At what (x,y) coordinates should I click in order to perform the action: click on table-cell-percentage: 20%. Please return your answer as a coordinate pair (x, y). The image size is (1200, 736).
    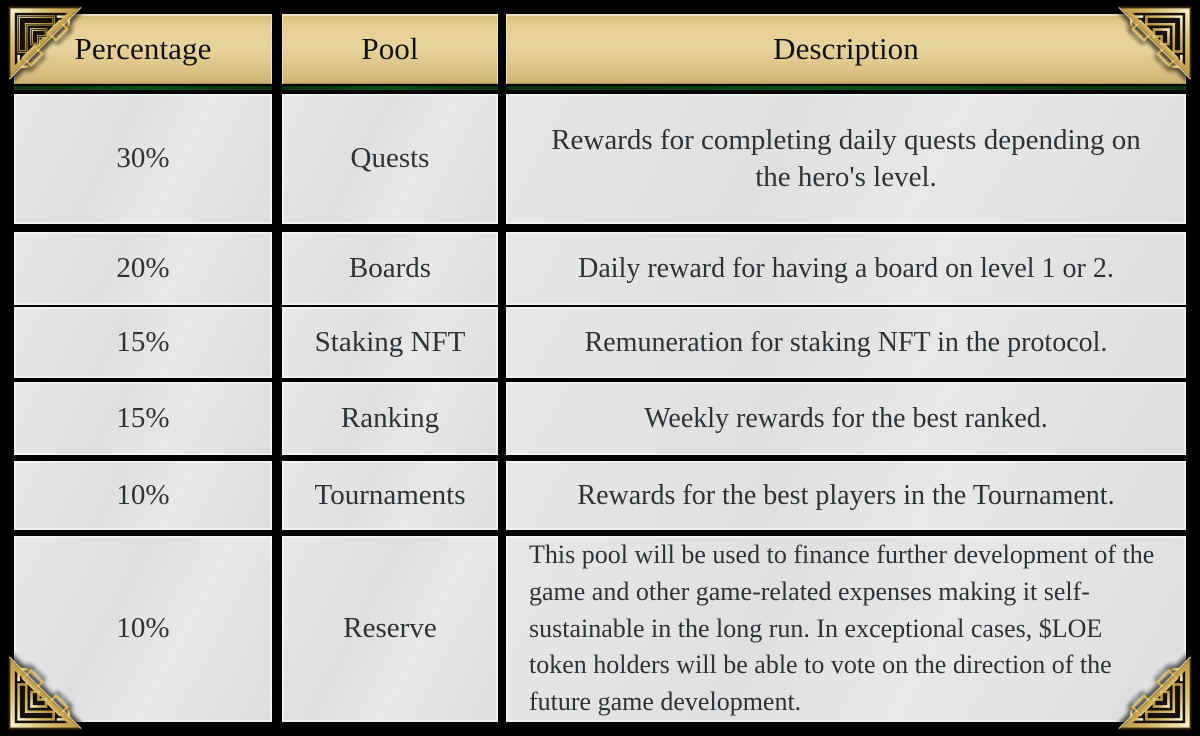
    Looking at the image, I should click on (143, 268).